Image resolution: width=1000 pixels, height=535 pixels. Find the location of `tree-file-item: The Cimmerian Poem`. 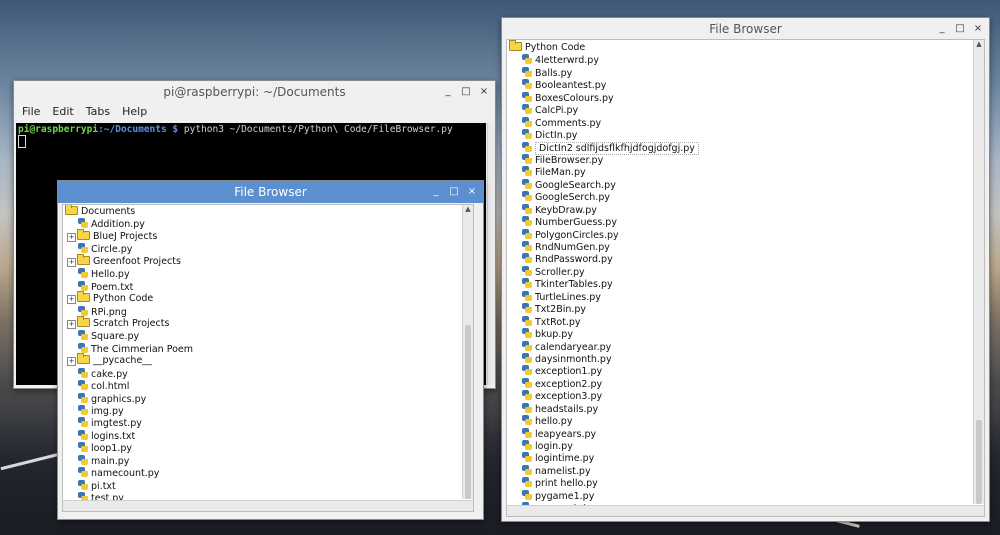

tree-file-item: The Cimmerian Poem is located at coordinates (269, 348).